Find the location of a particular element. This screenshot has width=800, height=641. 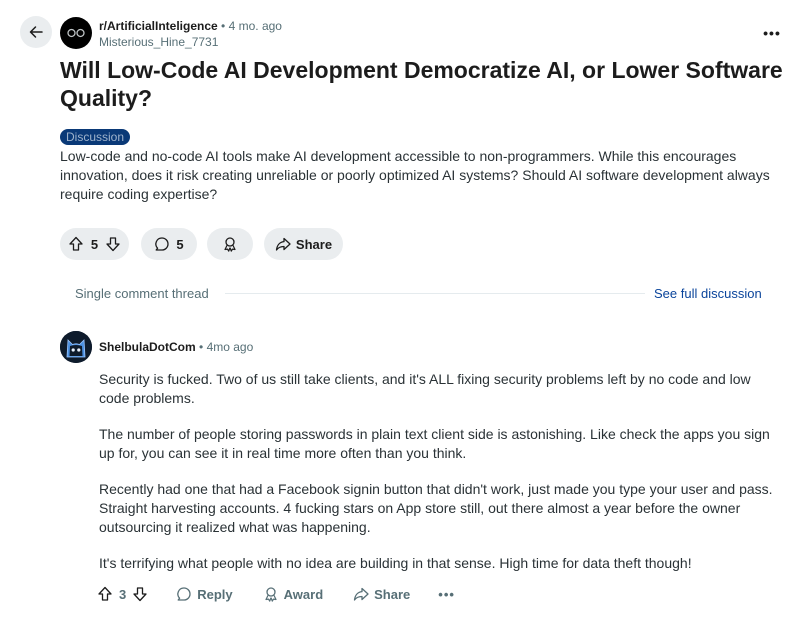

cat-avatar-icon is located at coordinates (76, 347).